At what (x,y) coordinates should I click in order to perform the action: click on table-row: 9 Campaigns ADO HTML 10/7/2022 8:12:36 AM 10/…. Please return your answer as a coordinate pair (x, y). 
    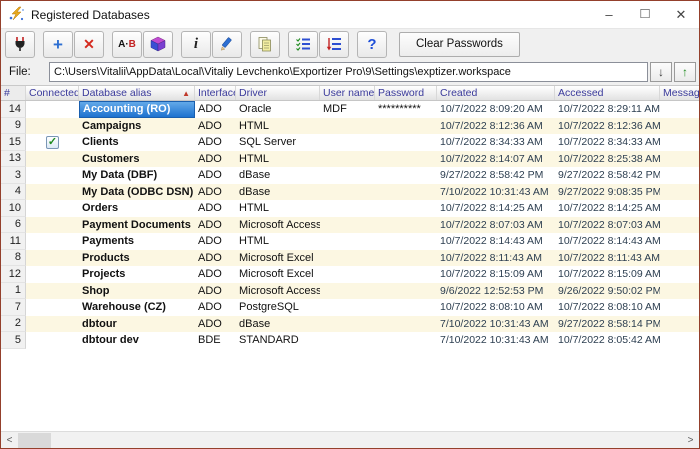
    Looking at the image, I should click on (350, 126).